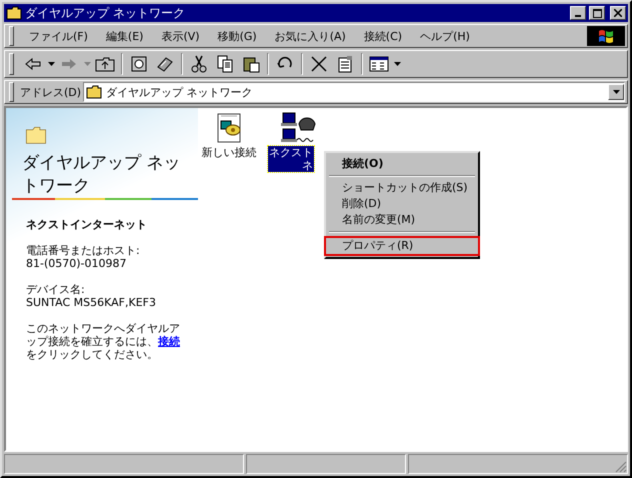 This screenshot has height=478, width=632. I want to click on computers-phone-icon, so click(299, 128).